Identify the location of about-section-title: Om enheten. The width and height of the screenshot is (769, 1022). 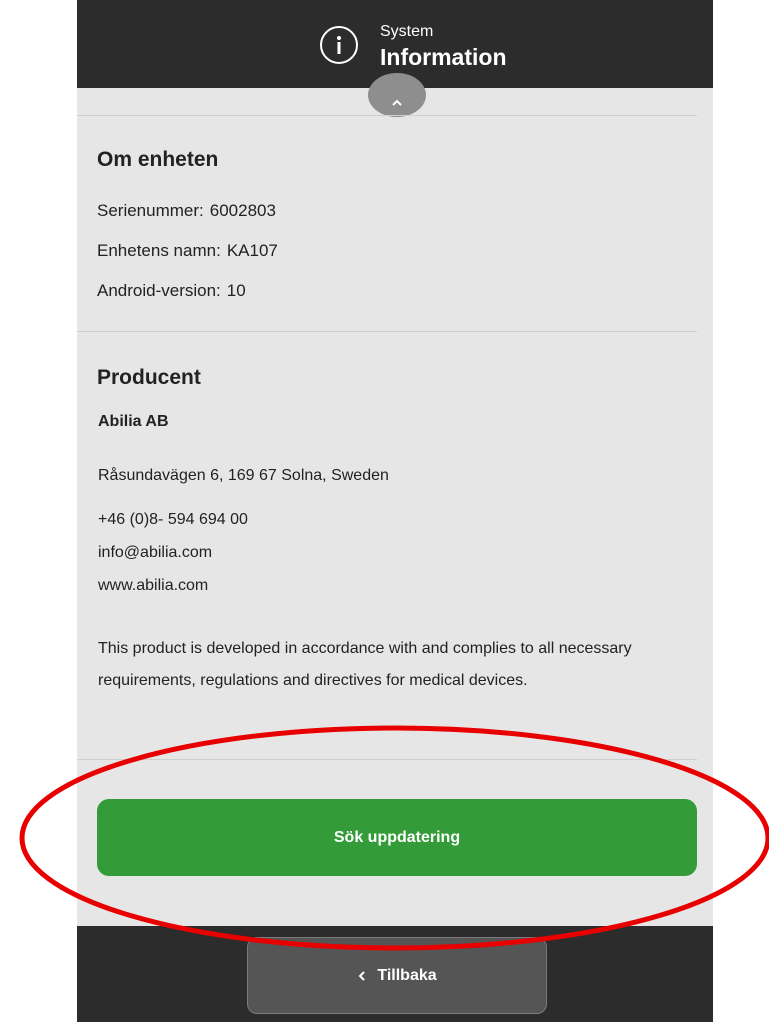
(158, 159).